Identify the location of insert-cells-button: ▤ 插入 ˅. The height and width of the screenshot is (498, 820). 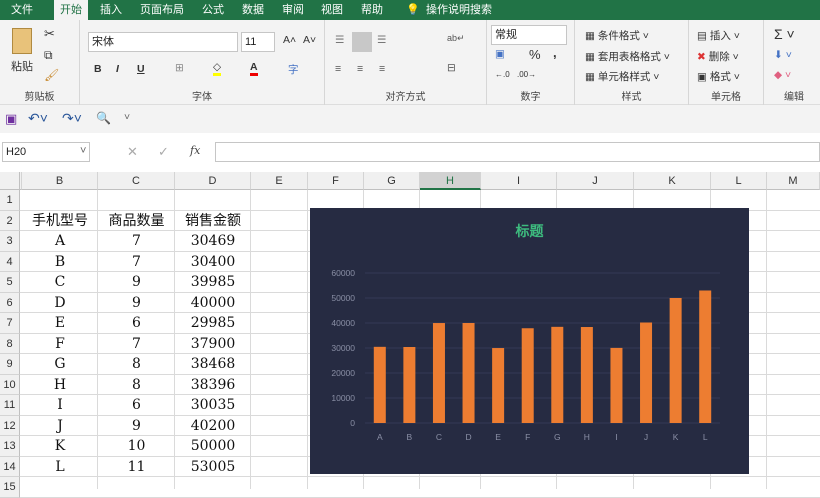
(718, 35).